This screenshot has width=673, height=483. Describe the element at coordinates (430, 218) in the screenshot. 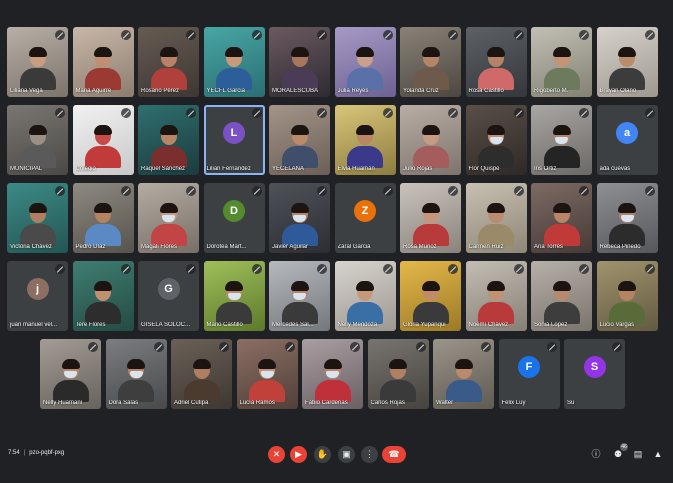

I see `participant-tile: Rosa Muñoz` at that location.